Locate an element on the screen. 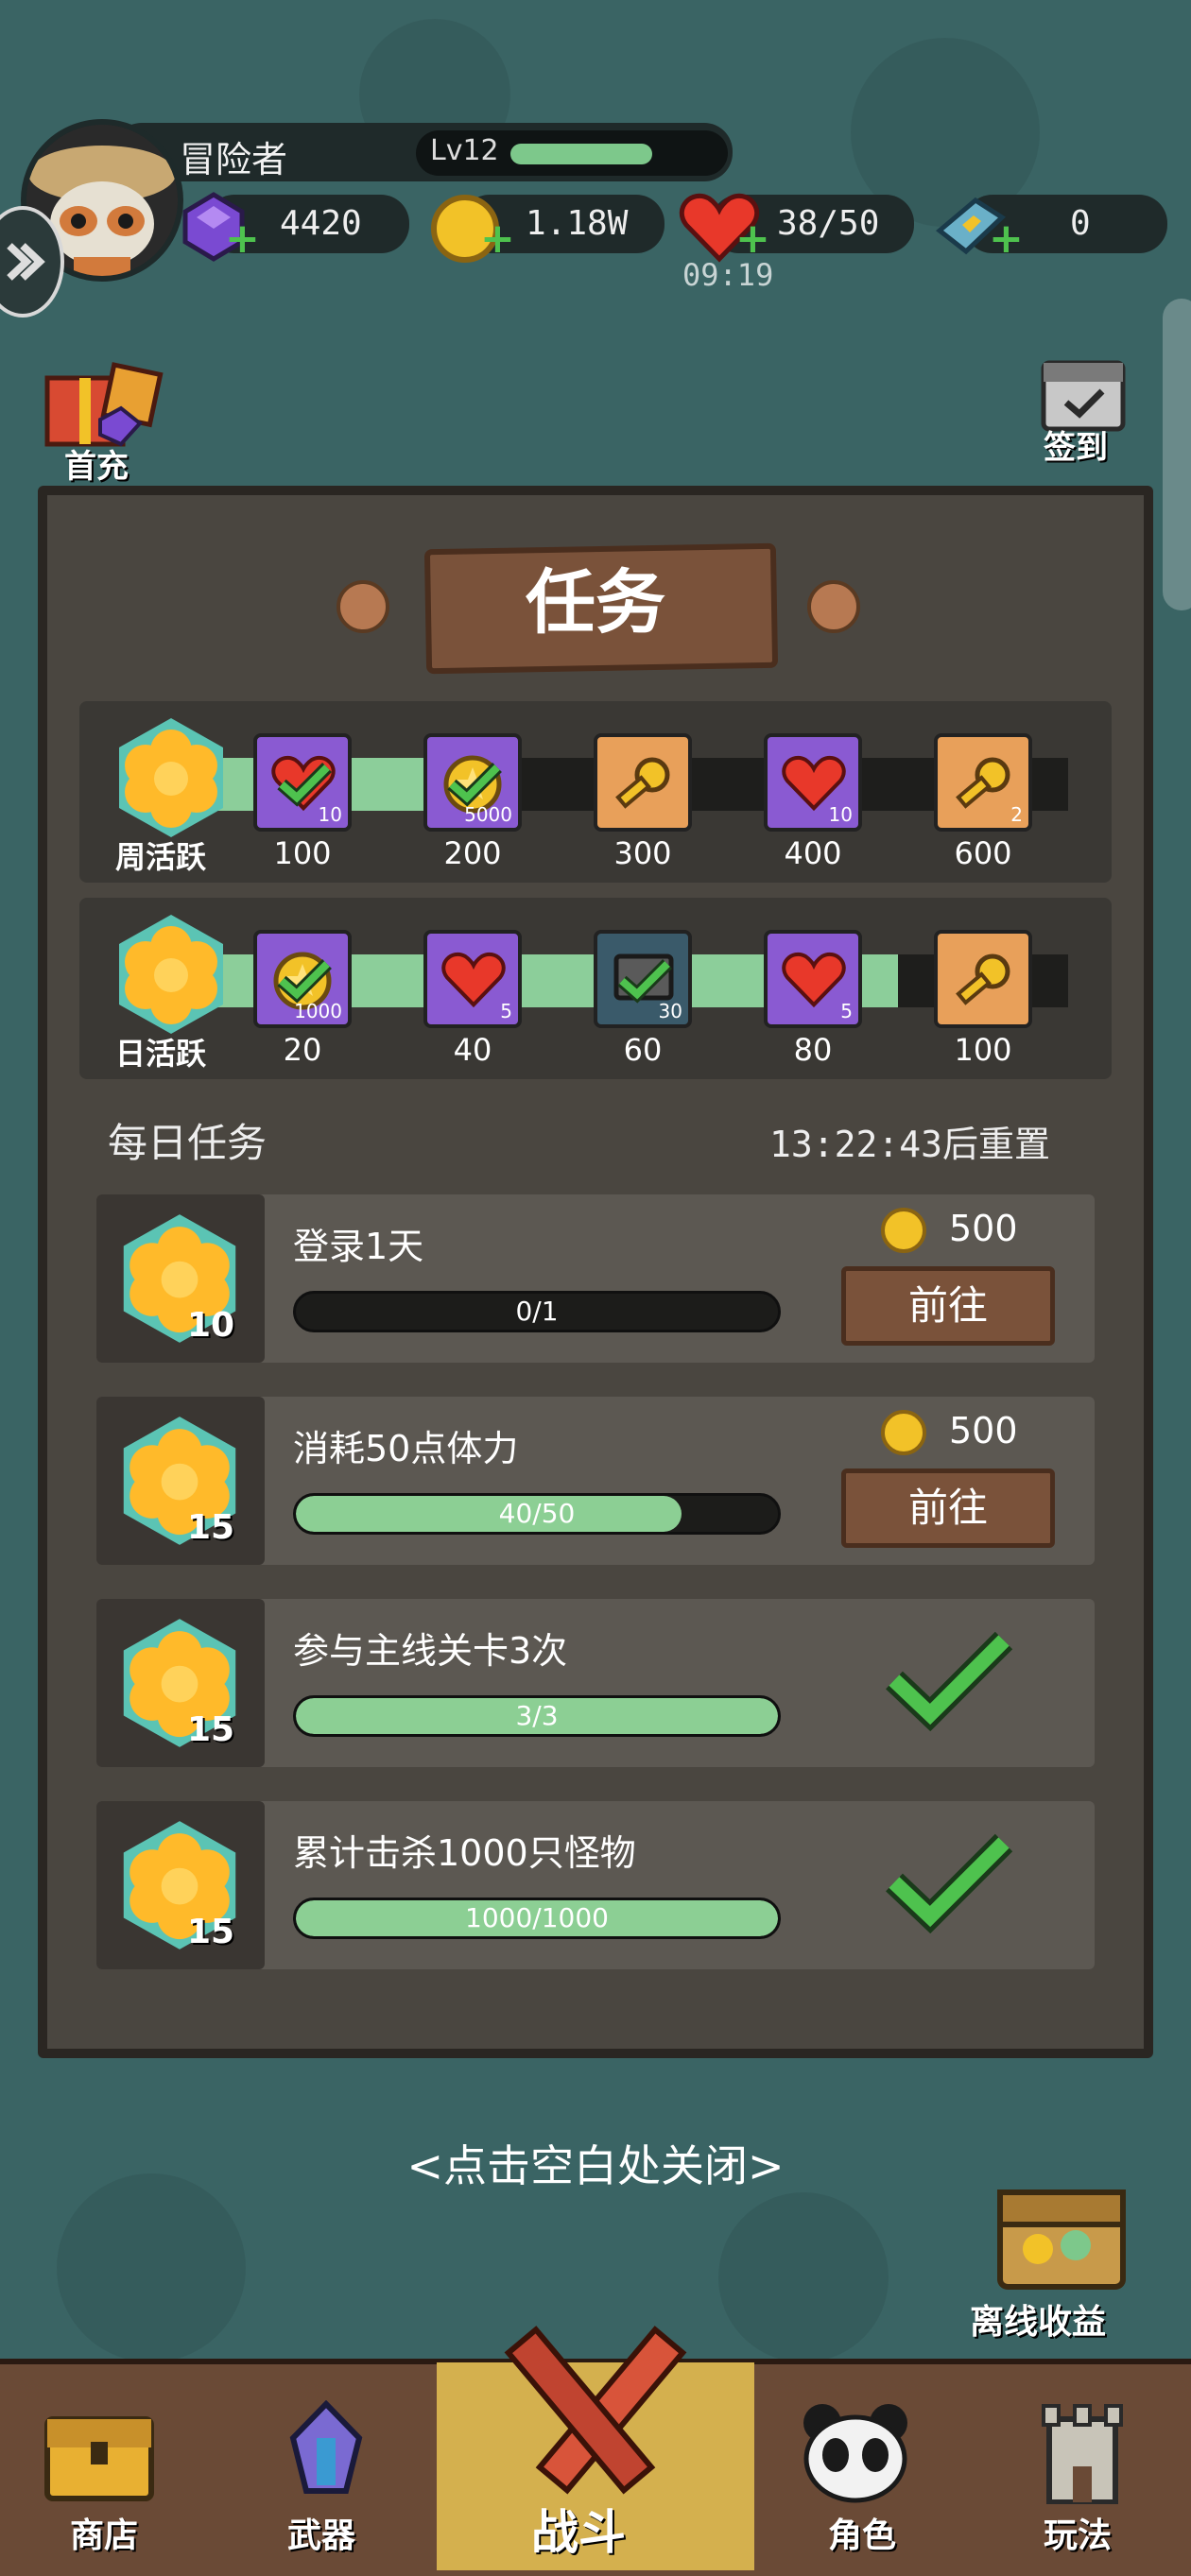  task-progress-bar: 40/50 is located at coordinates (537, 1514).